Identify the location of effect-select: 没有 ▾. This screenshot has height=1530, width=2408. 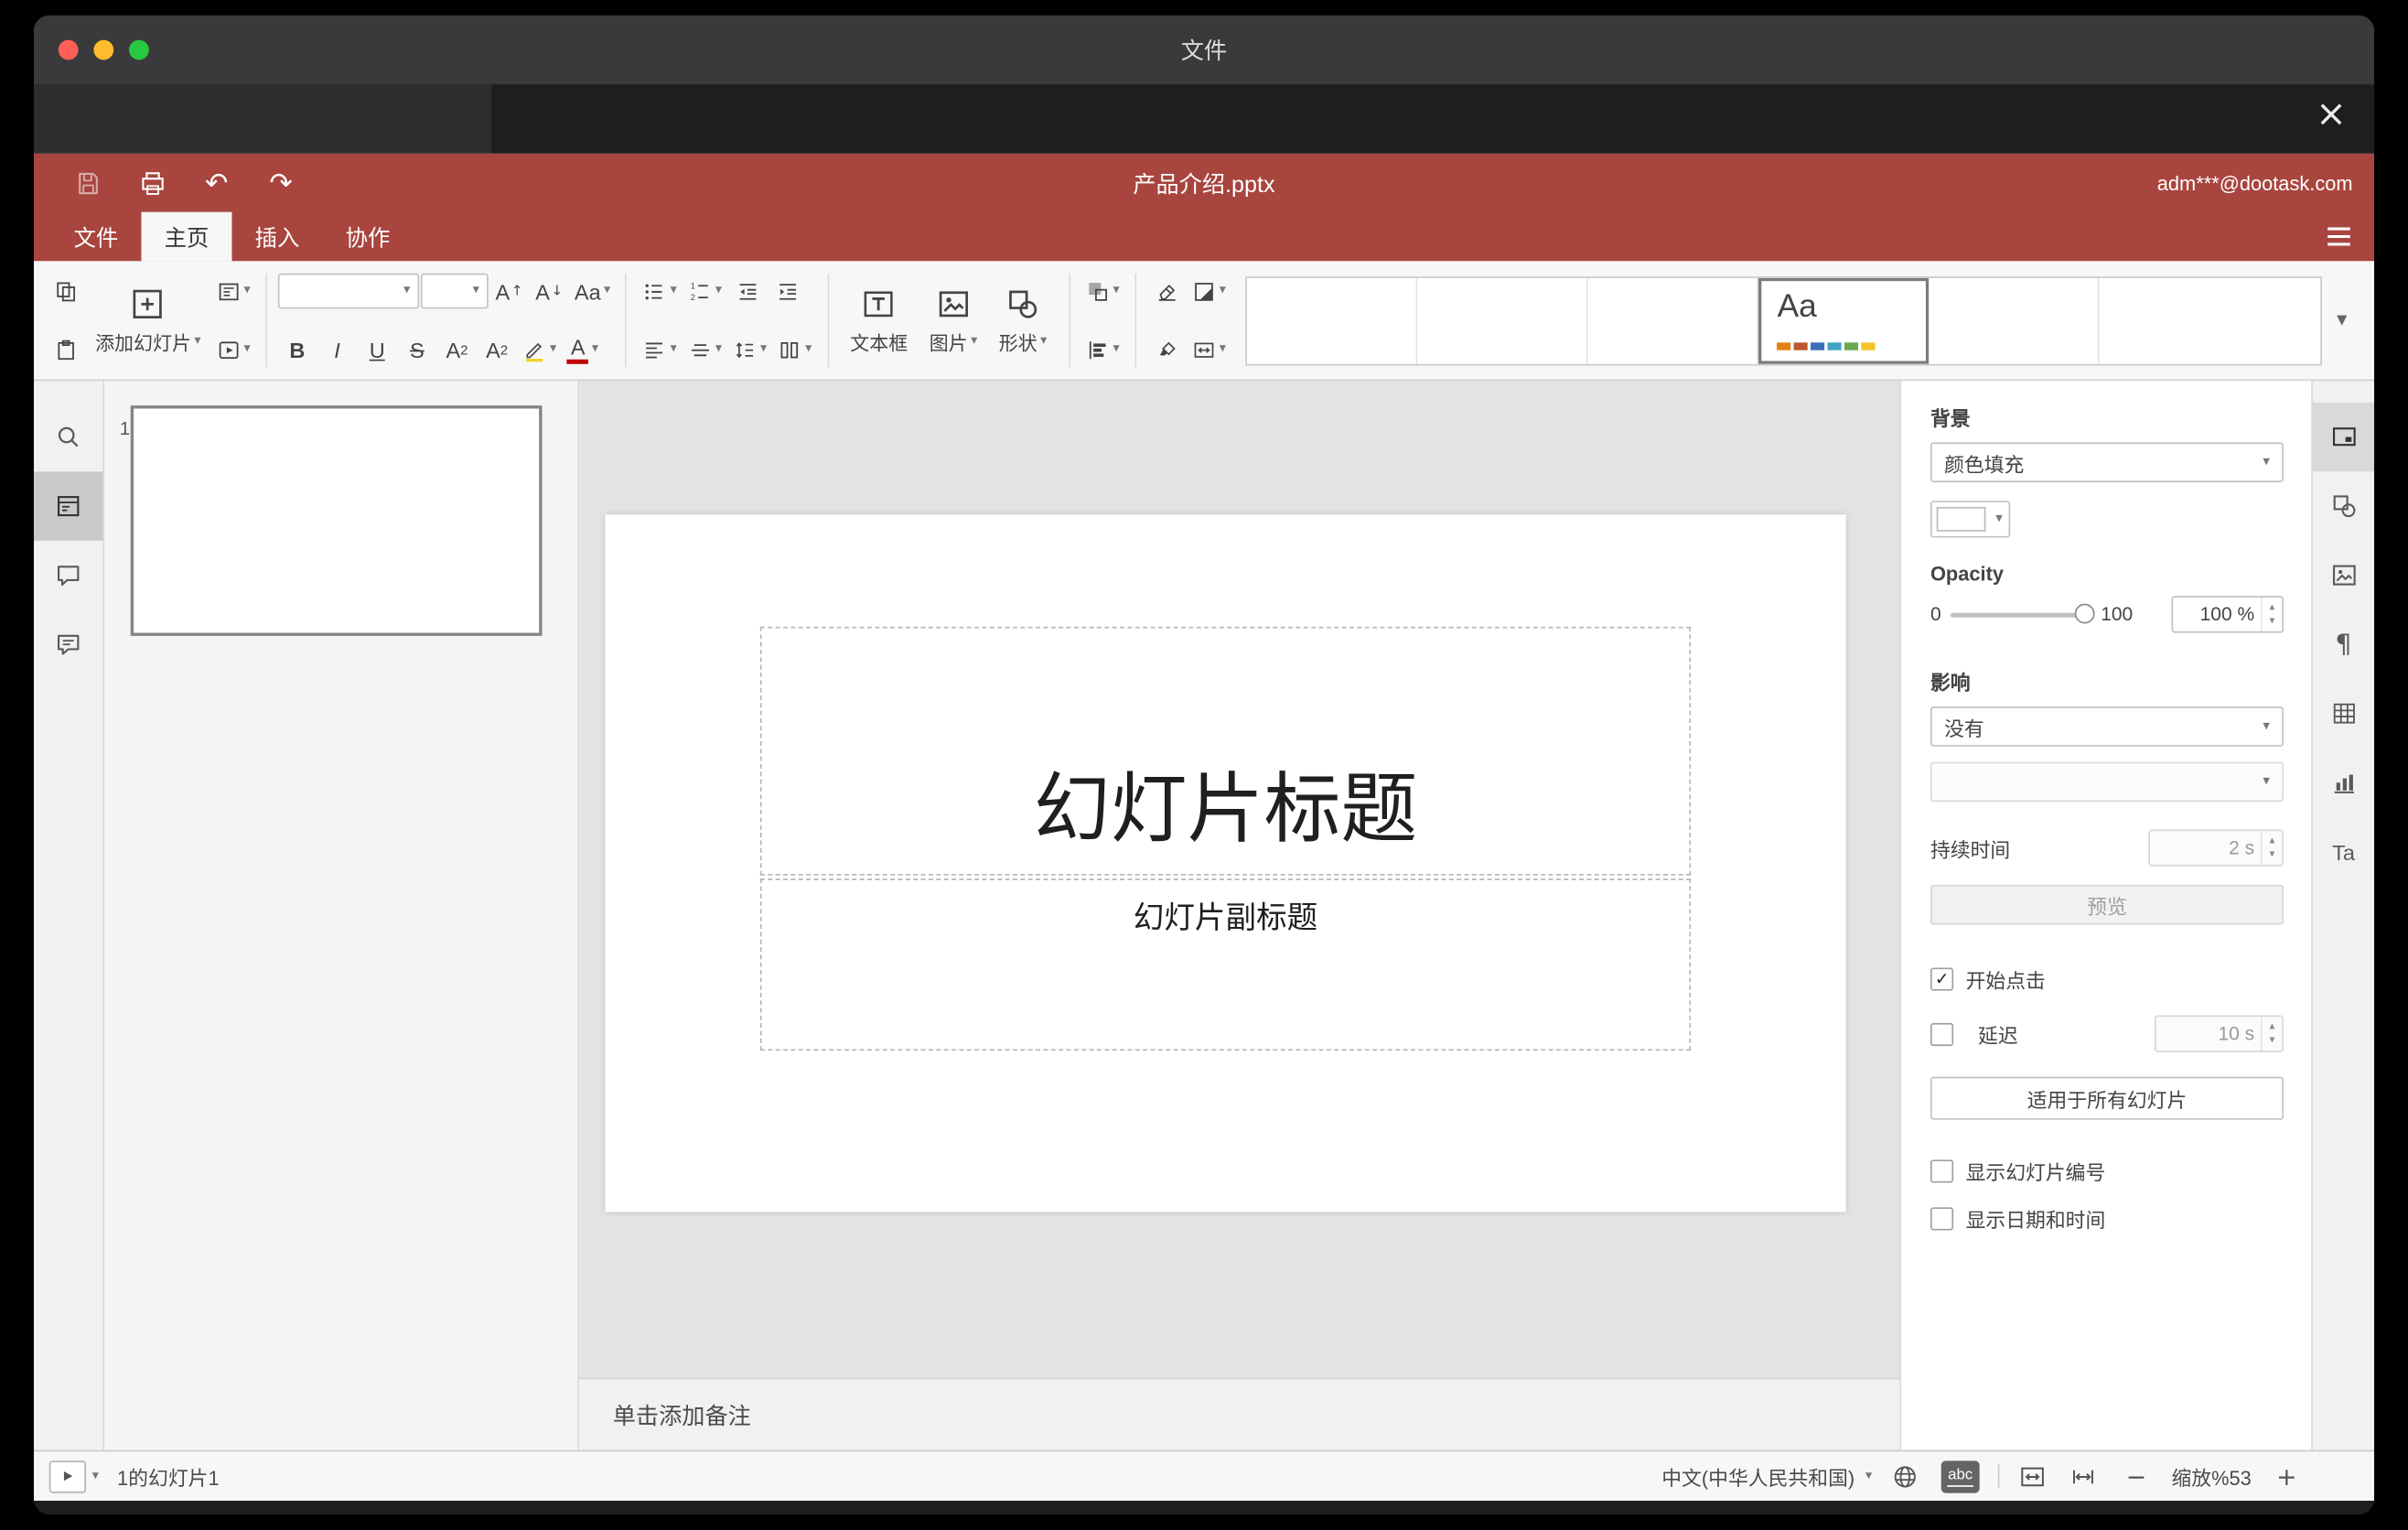
(2107, 726).